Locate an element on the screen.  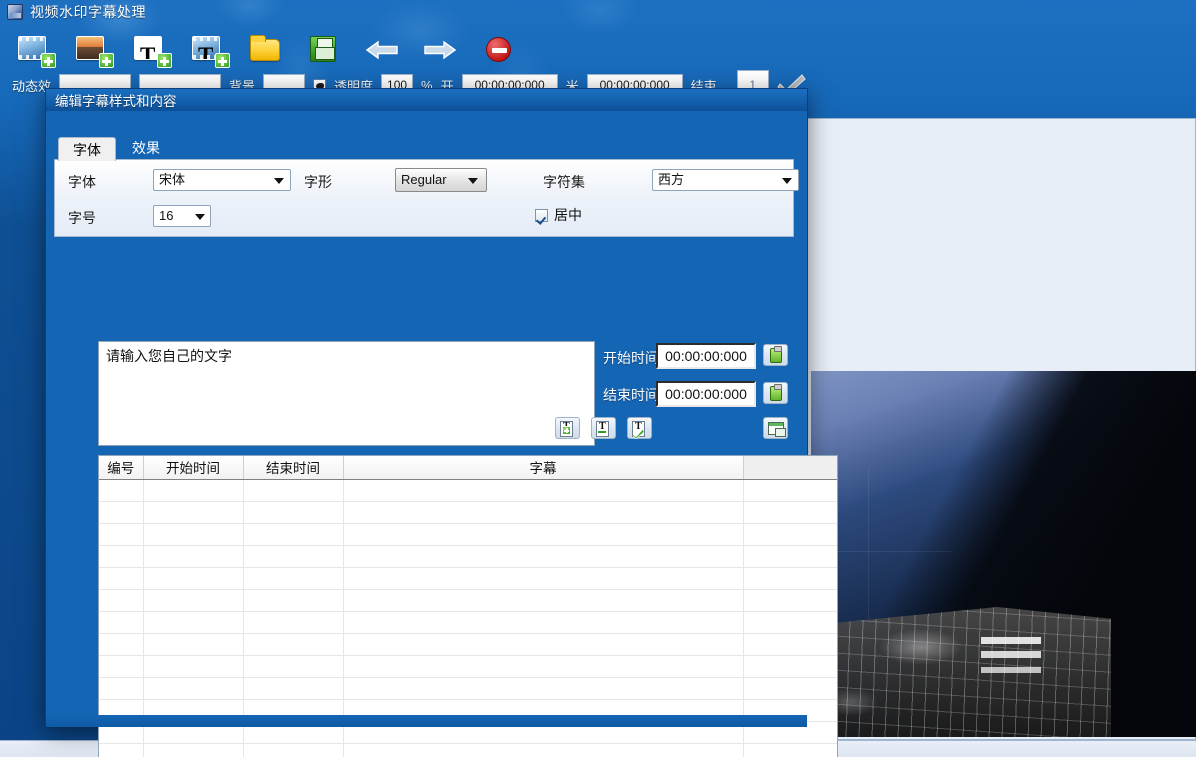
font-family-select: 宋体 is located at coordinates (222, 180).